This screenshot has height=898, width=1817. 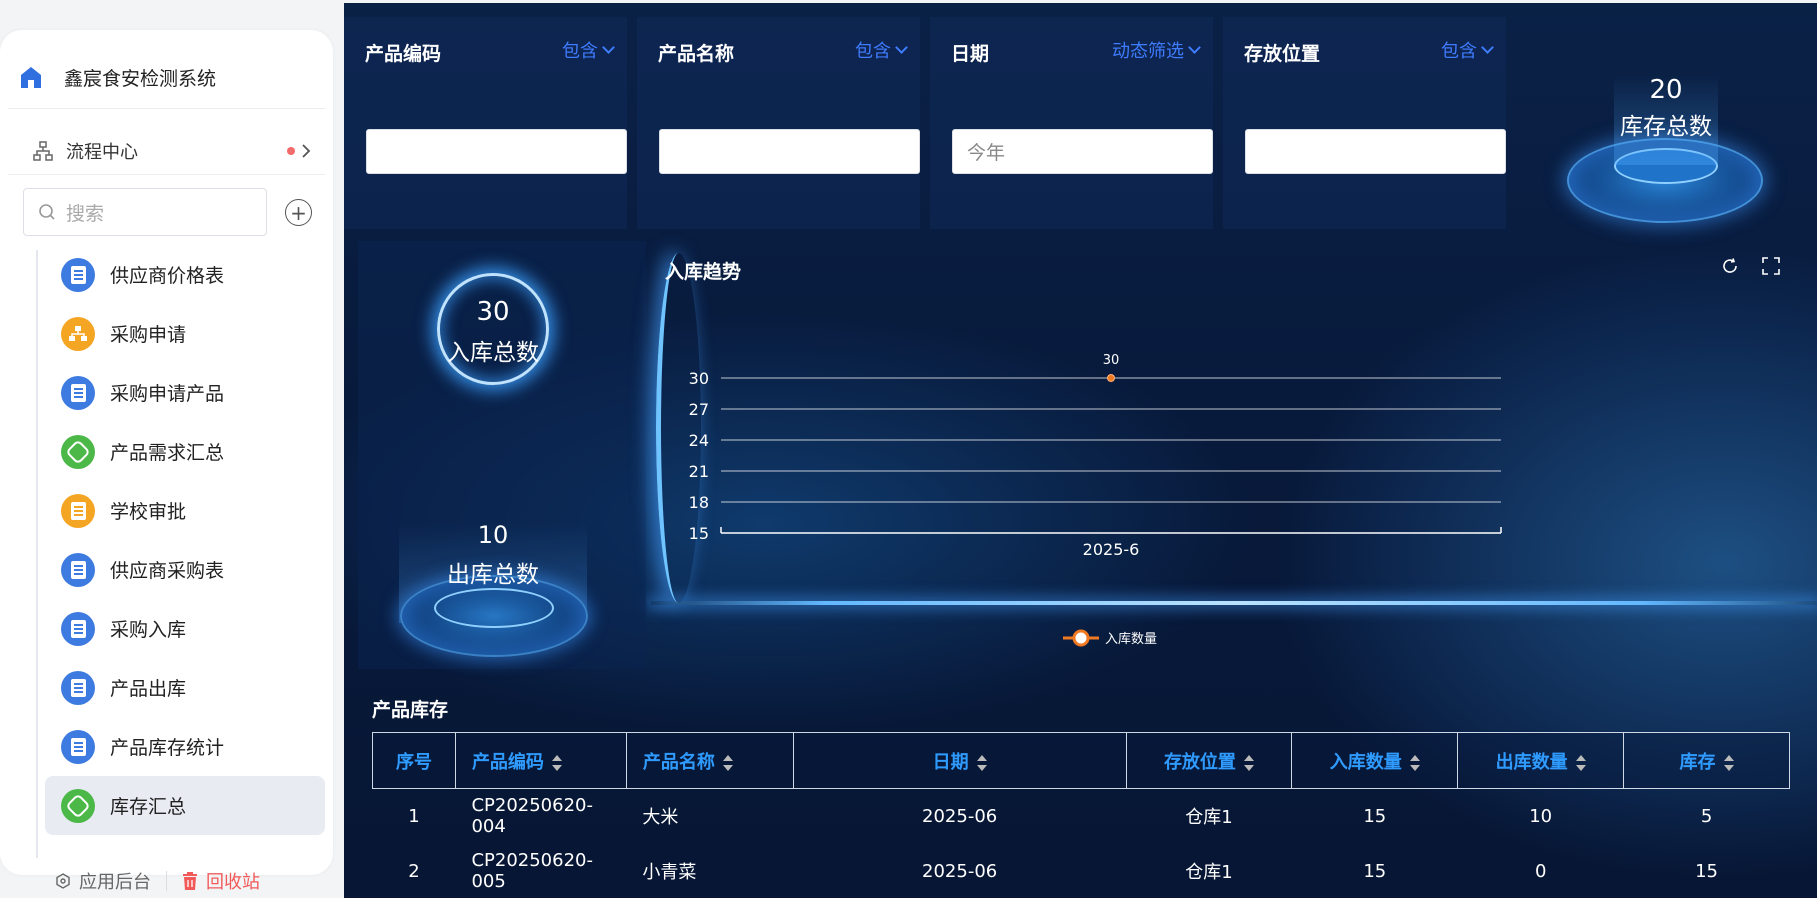 What do you see at coordinates (185, 451) in the screenshot?
I see `sidebar-item-demand-summary: 产品需求汇总` at bounding box center [185, 451].